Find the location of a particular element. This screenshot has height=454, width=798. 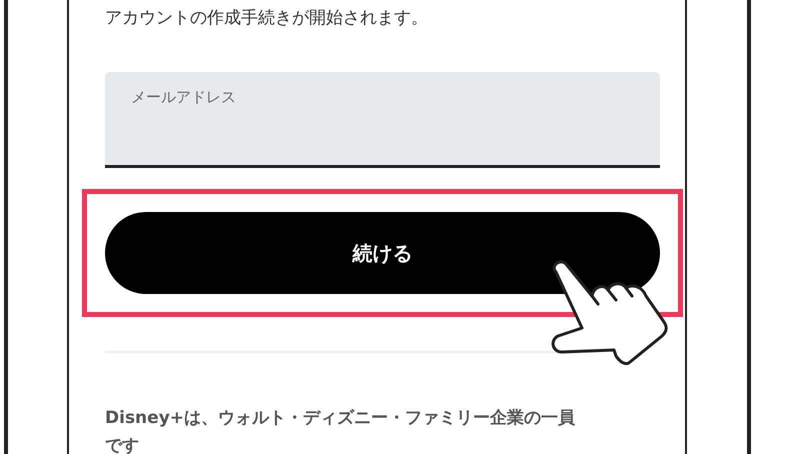

continue-button: 続ける is located at coordinates (382, 253).